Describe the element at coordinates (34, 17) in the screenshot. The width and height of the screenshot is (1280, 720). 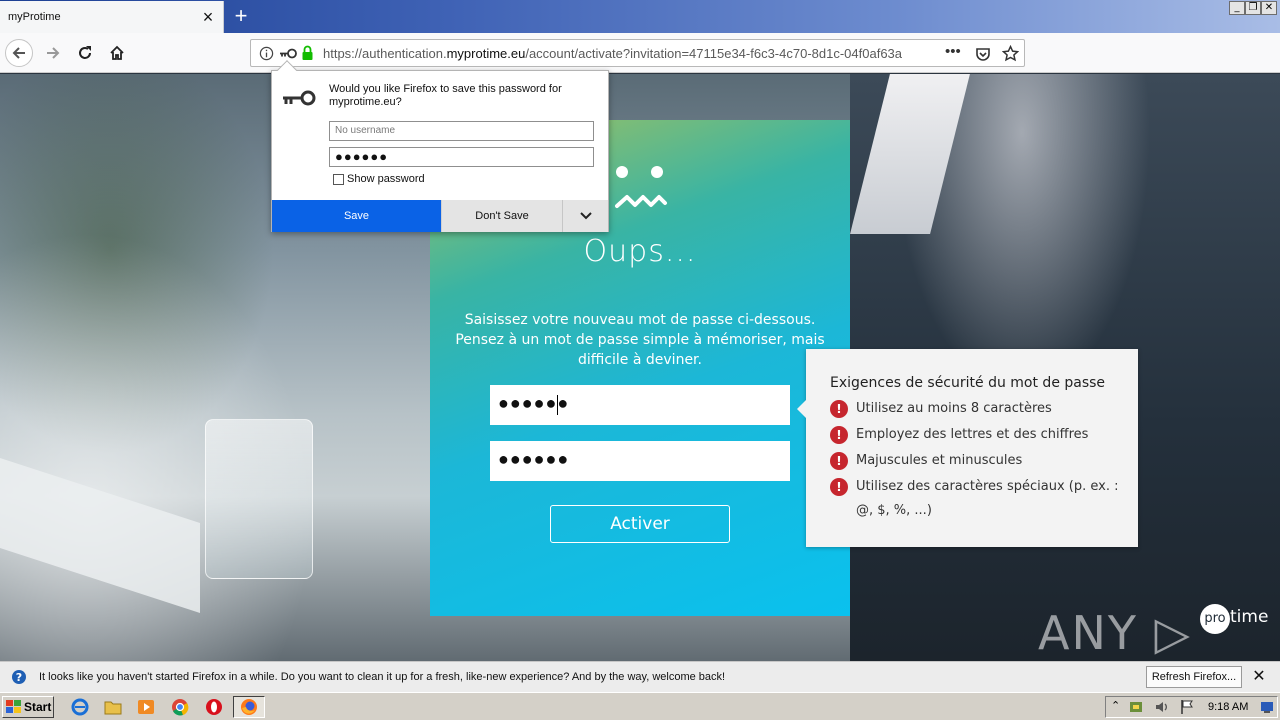
I see `tab-title: myProtime` at that location.